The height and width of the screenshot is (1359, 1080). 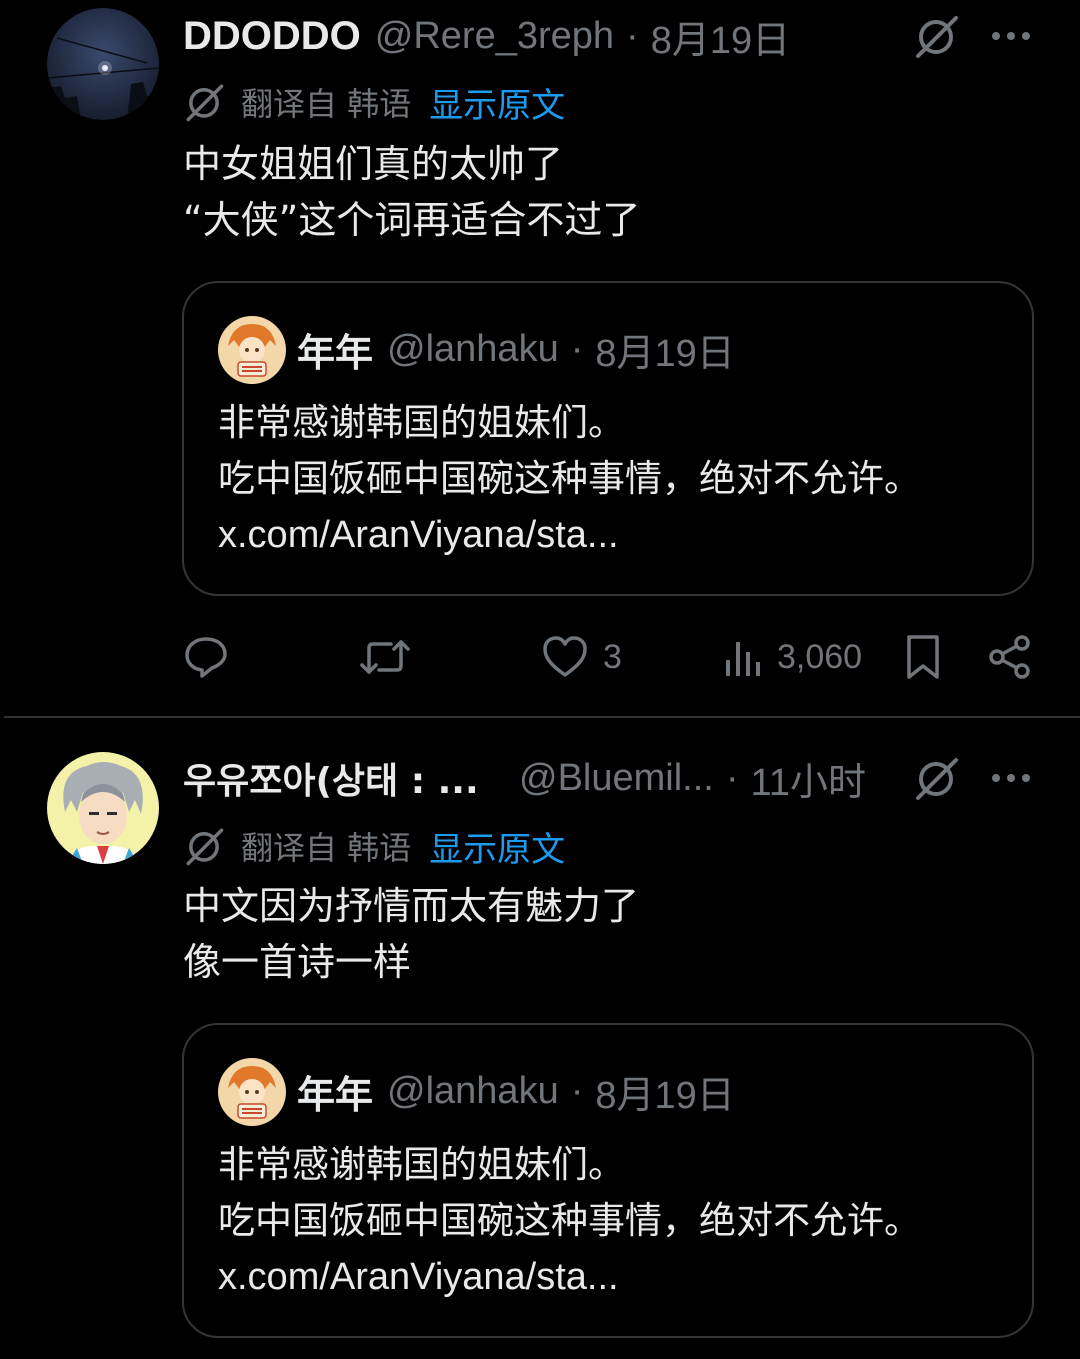 I want to click on reply-icon, so click(x=206, y=657).